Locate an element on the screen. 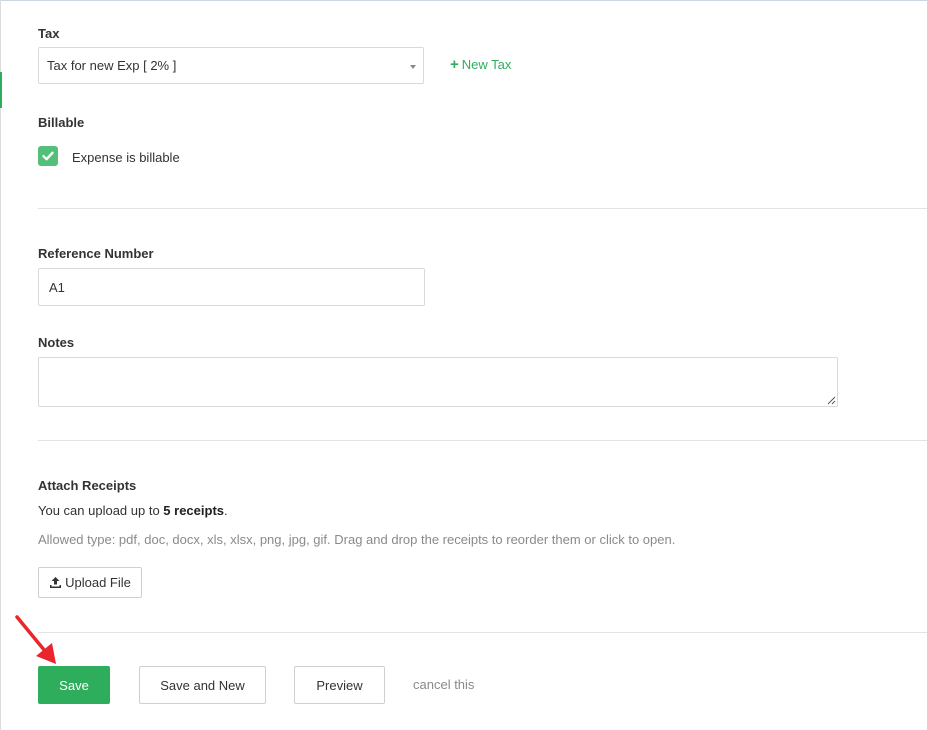 This screenshot has height=730, width=927. cancel-link: cancel this is located at coordinates (443, 684).